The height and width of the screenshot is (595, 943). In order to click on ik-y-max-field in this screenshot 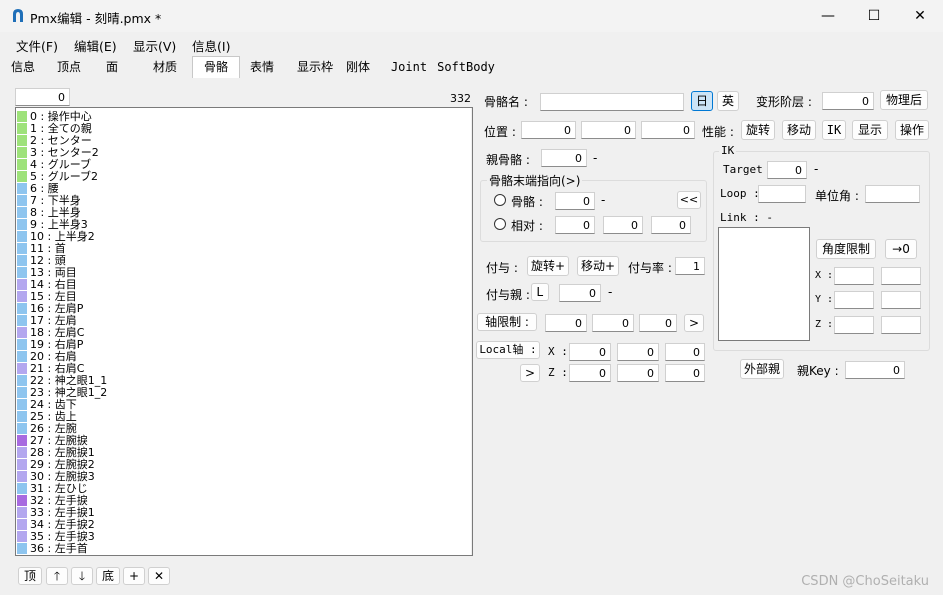, I will do `click(901, 300)`.